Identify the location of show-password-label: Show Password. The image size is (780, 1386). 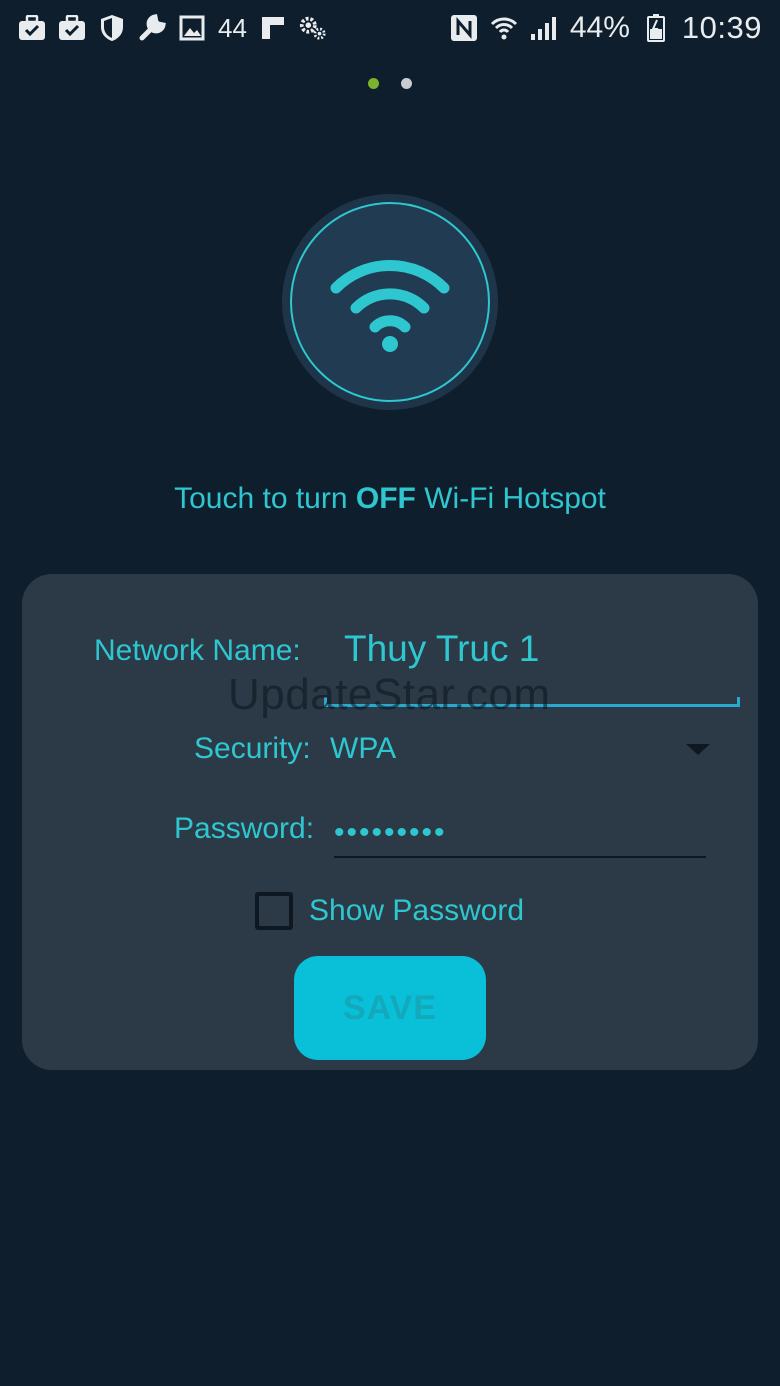
(416, 911).